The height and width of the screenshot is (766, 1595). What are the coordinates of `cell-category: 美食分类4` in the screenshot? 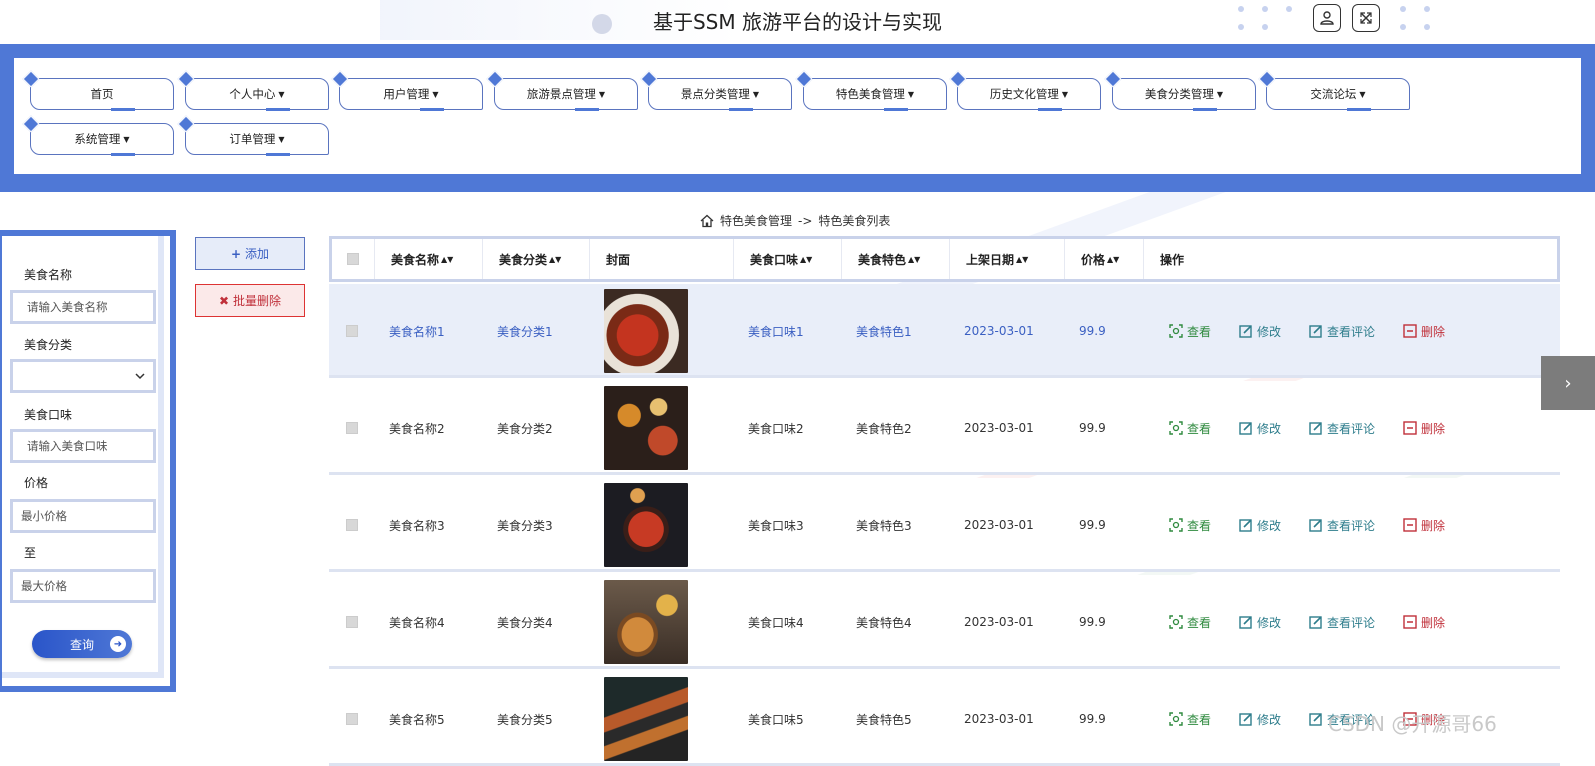 It's located at (525, 622).